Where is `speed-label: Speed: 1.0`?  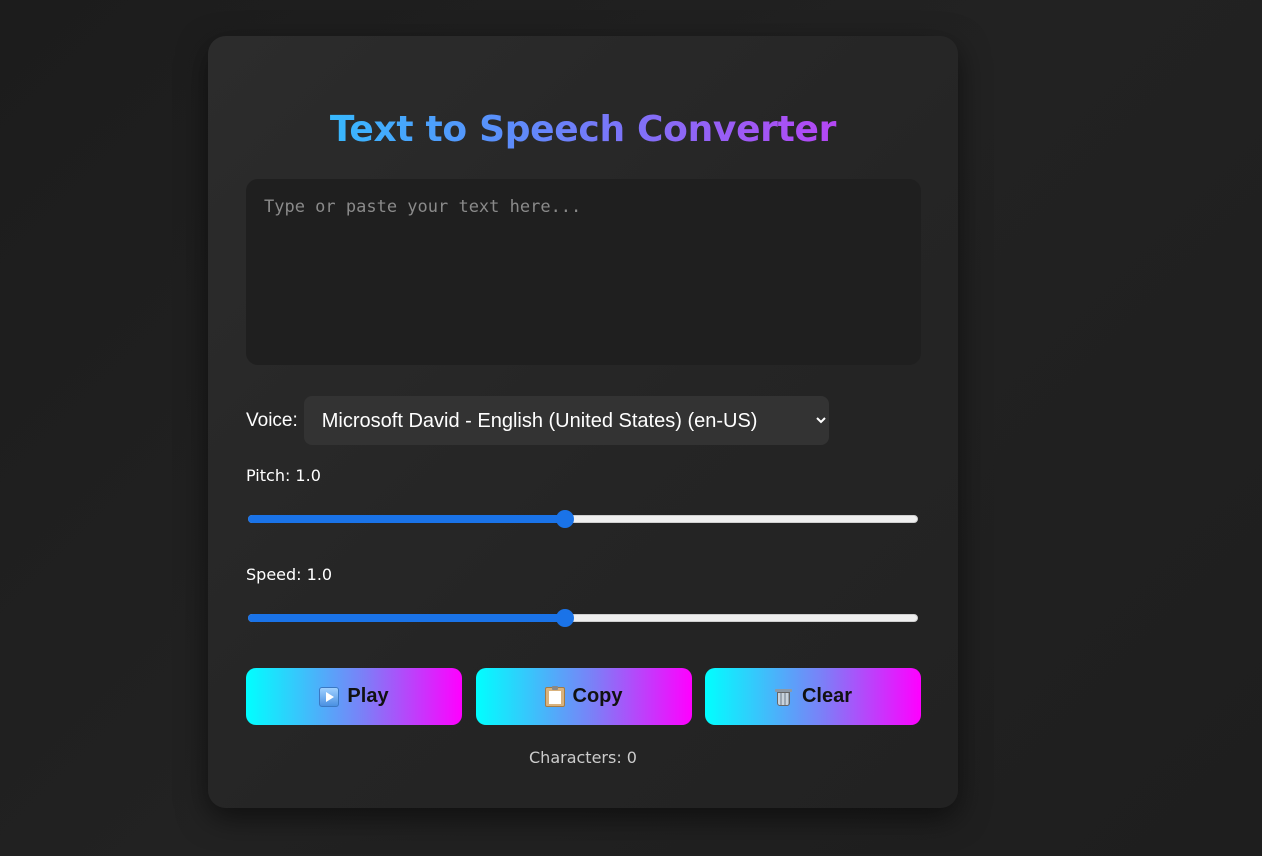
speed-label: Speed: 1.0 is located at coordinates (289, 574).